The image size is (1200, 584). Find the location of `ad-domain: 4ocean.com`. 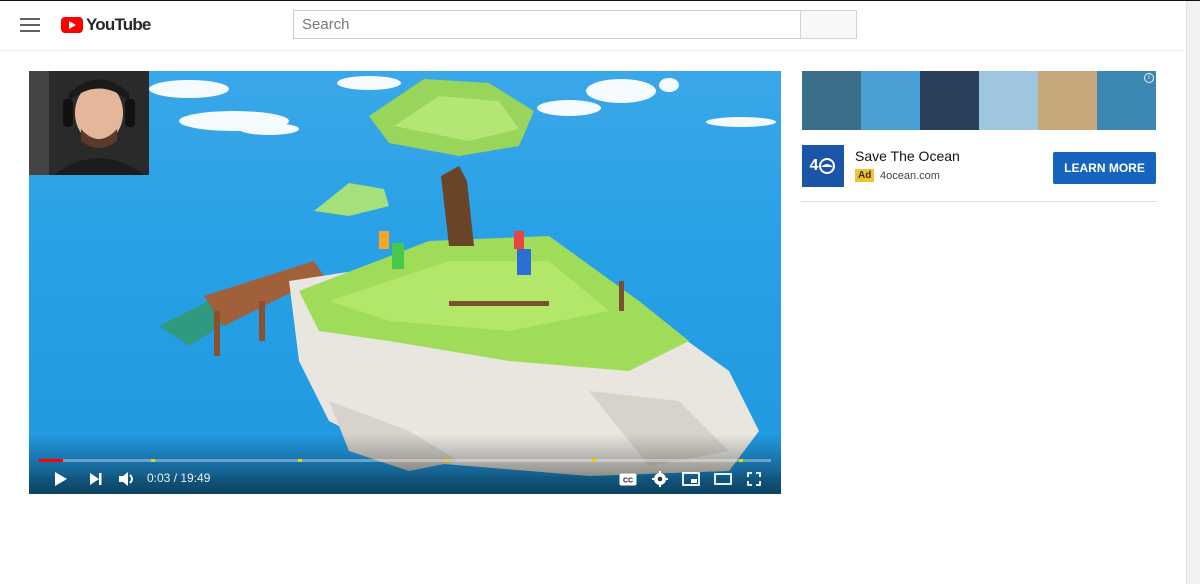

ad-domain: 4ocean.com is located at coordinates (910, 176).